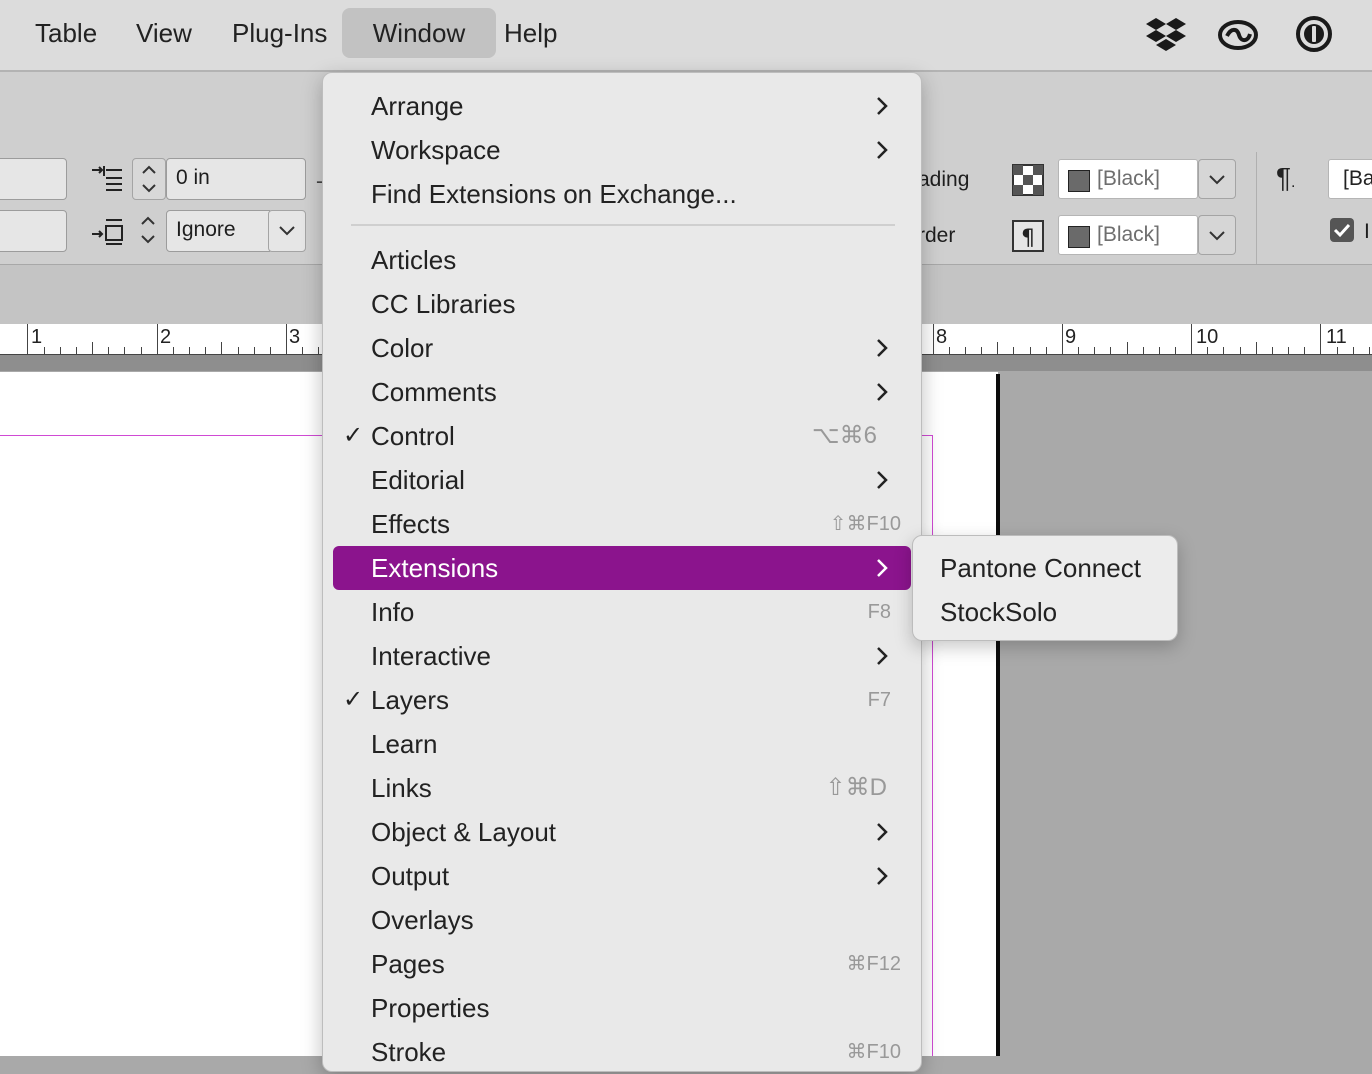  What do you see at coordinates (937, 235) in the screenshot?
I see `border-label: rder` at bounding box center [937, 235].